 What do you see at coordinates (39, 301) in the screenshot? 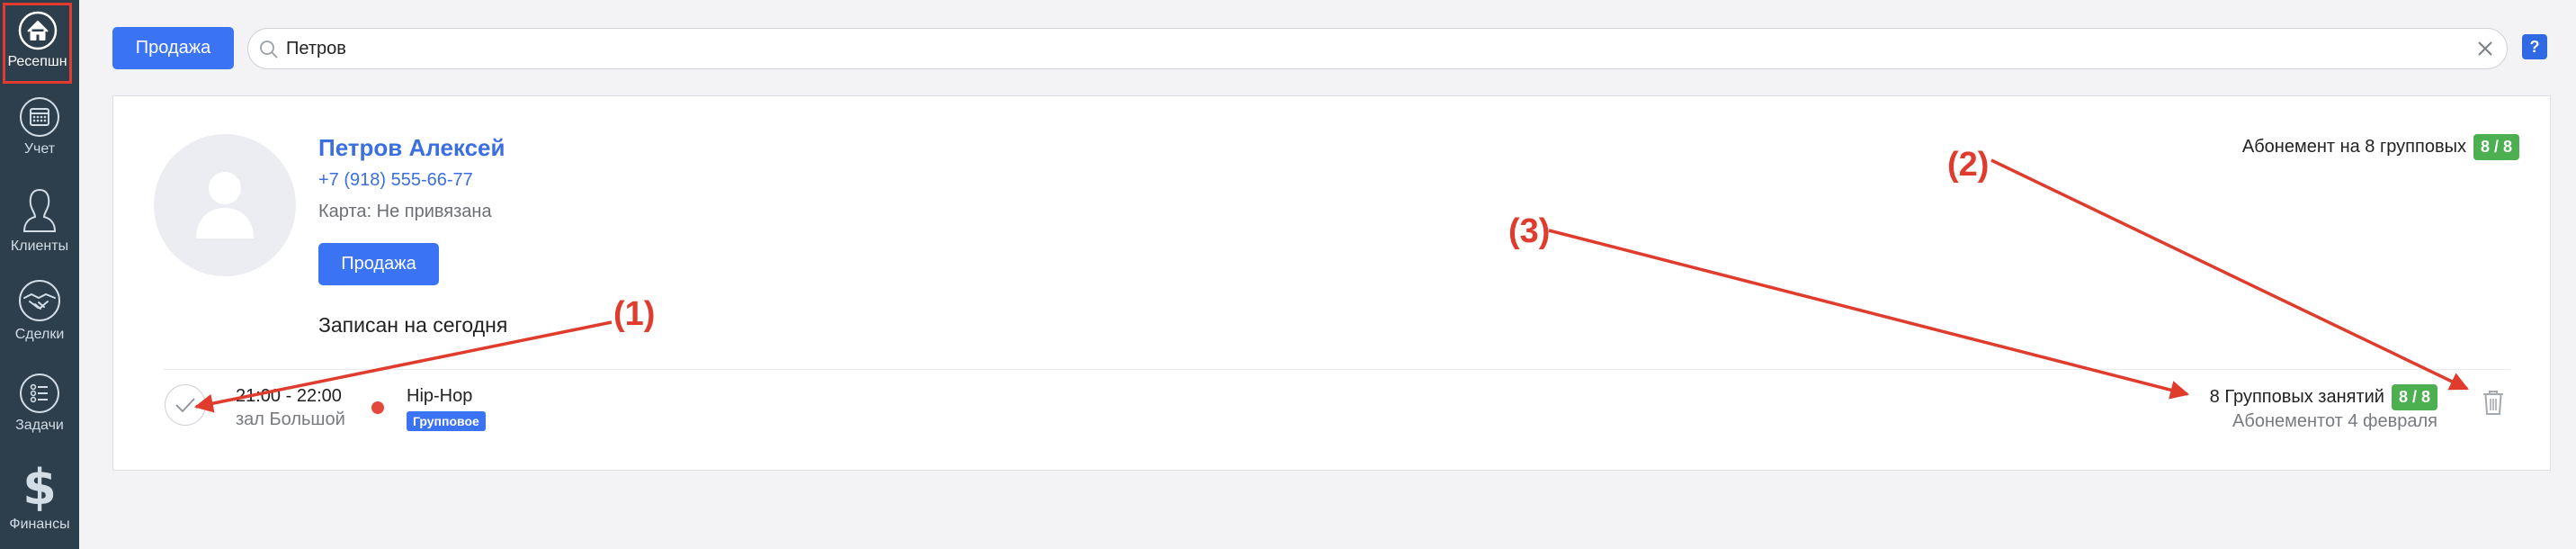
I see `handshake-icon` at bounding box center [39, 301].